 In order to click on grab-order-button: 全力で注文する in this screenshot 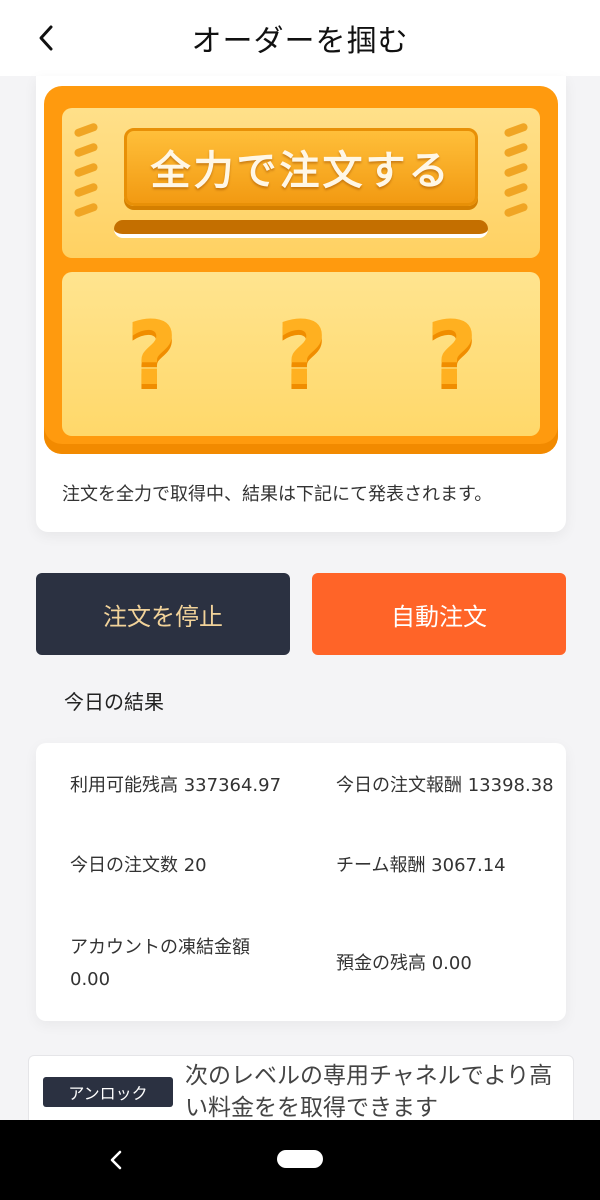, I will do `click(301, 167)`.